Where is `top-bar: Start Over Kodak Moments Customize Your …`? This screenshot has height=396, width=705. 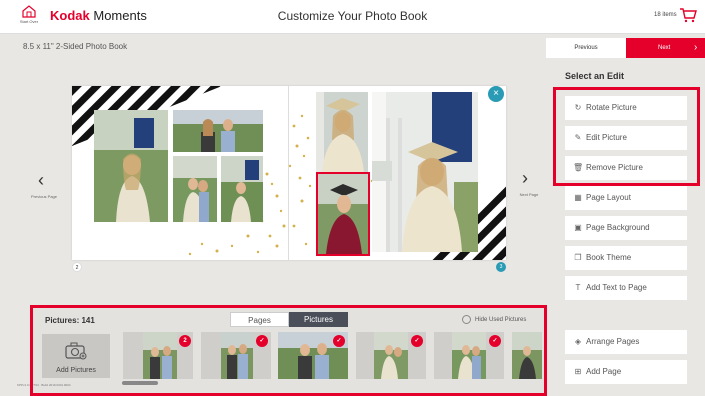
top-bar: Start Over Kodak Moments Customize Your … is located at coordinates (352, 17).